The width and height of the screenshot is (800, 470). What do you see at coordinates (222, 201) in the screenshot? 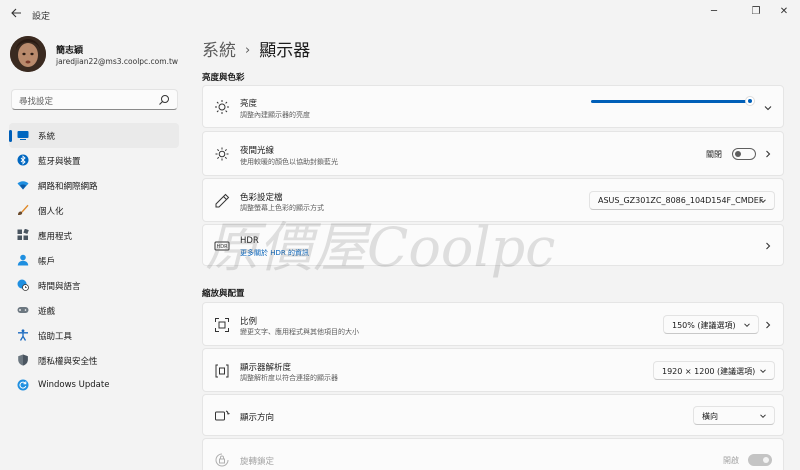
I see `eyedropper-icon` at bounding box center [222, 201].